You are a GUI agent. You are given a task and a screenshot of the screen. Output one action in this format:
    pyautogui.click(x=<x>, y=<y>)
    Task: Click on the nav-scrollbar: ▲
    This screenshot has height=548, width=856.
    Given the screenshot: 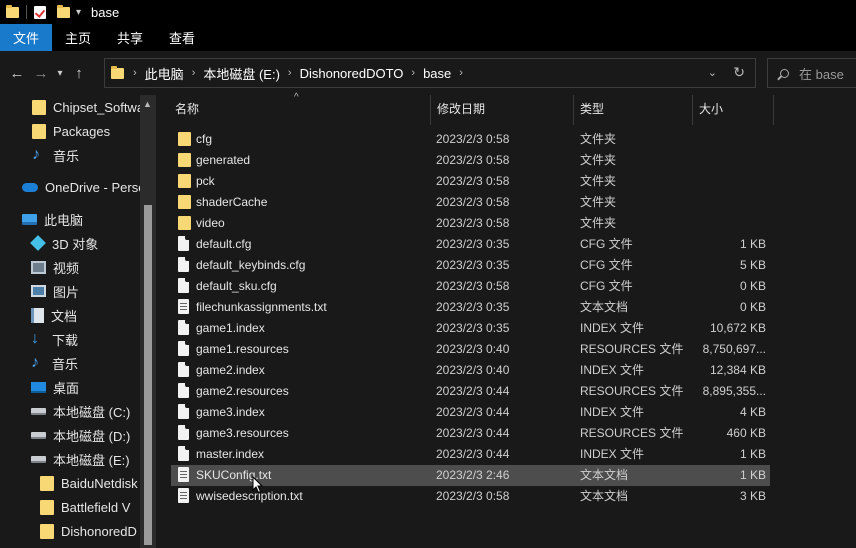 What is the action you would take?
    pyautogui.click(x=147, y=321)
    